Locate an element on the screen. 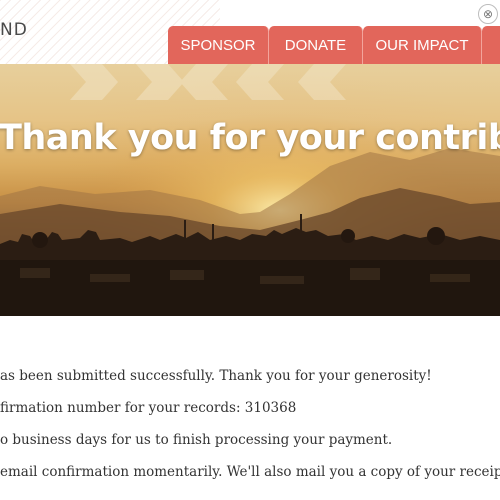 The image size is (500, 500). page-title: Thank you for your contribution is located at coordinates (250, 138).